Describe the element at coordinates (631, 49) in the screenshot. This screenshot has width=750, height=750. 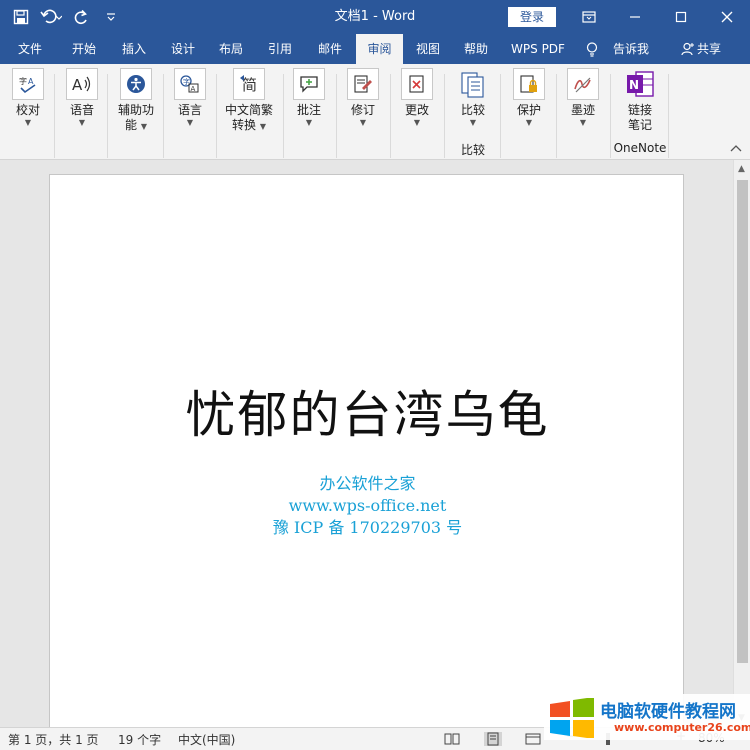
I see `tell-me-search: 告诉我` at that location.